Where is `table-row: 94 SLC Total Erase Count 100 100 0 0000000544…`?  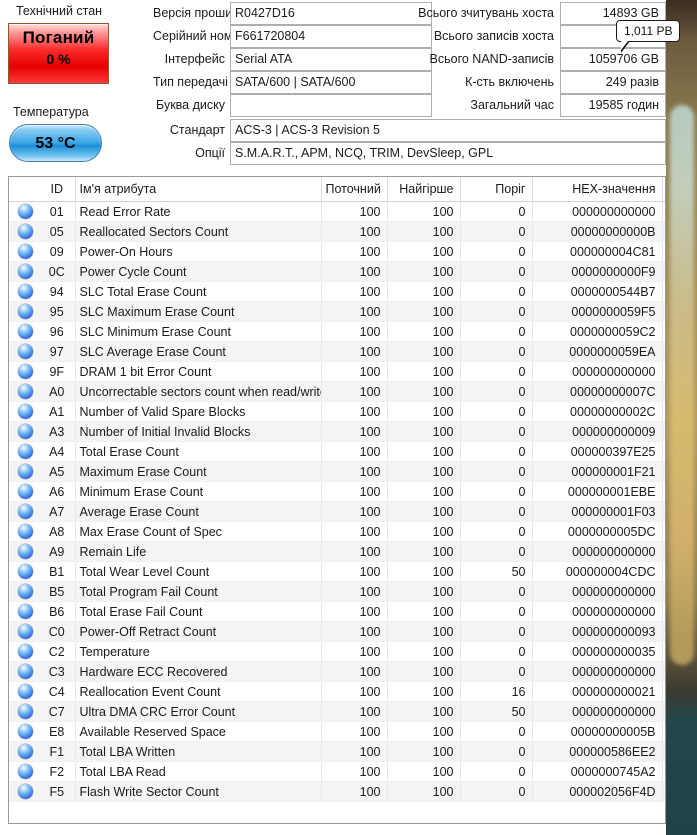 table-row: 94 SLC Total Erase Count 100 100 0 0000000544… is located at coordinates (337, 291).